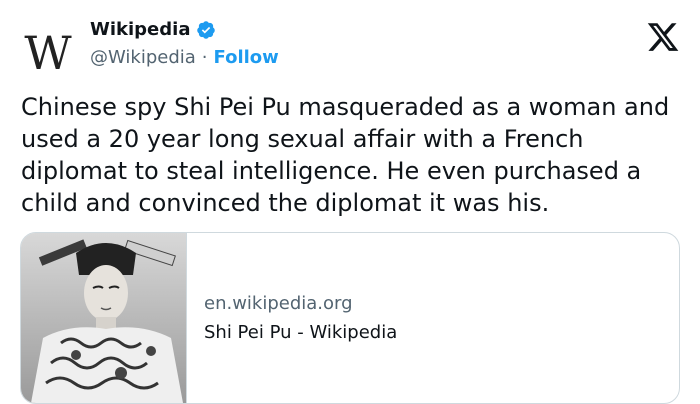  I want to click on author-handle-row: @Wikipedia · Follow, so click(184, 57).